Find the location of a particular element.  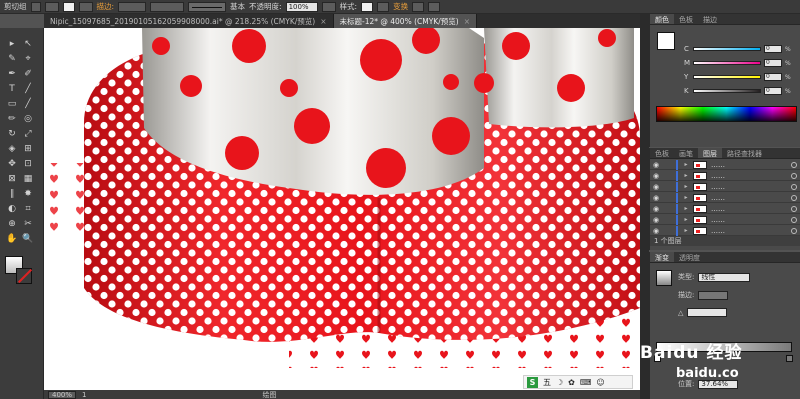

zoom-field: 400% is located at coordinates (62, 394).